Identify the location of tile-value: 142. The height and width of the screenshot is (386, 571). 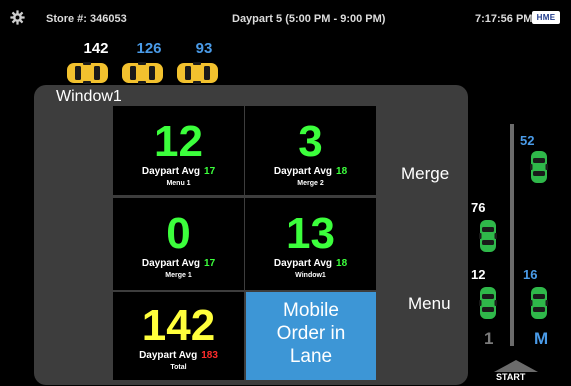
(178, 325).